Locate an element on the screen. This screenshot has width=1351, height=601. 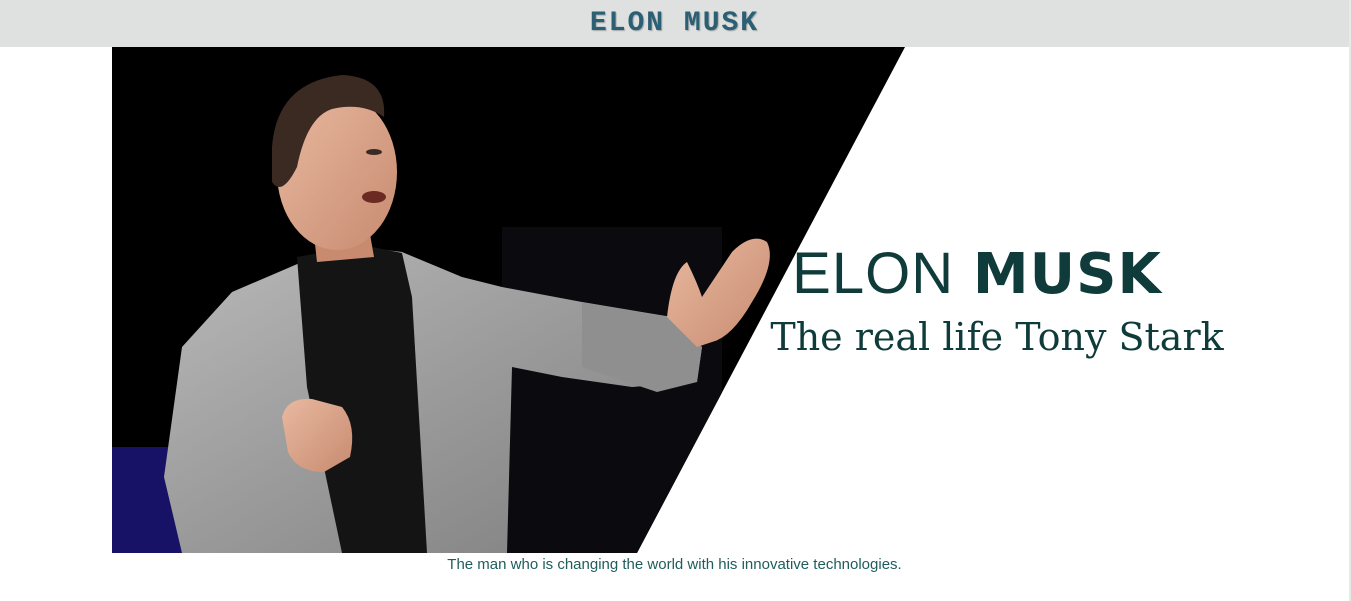
site-title: ELON MUSK is located at coordinates (674, 23).